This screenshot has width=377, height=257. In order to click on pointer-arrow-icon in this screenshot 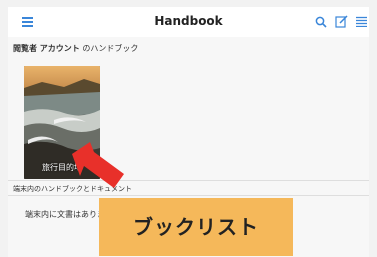, I will do `click(98, 165)`.